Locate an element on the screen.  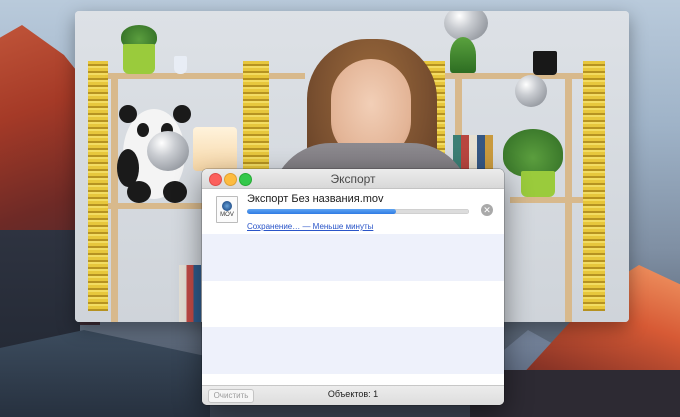
mug is located at coordinates (545, 63).